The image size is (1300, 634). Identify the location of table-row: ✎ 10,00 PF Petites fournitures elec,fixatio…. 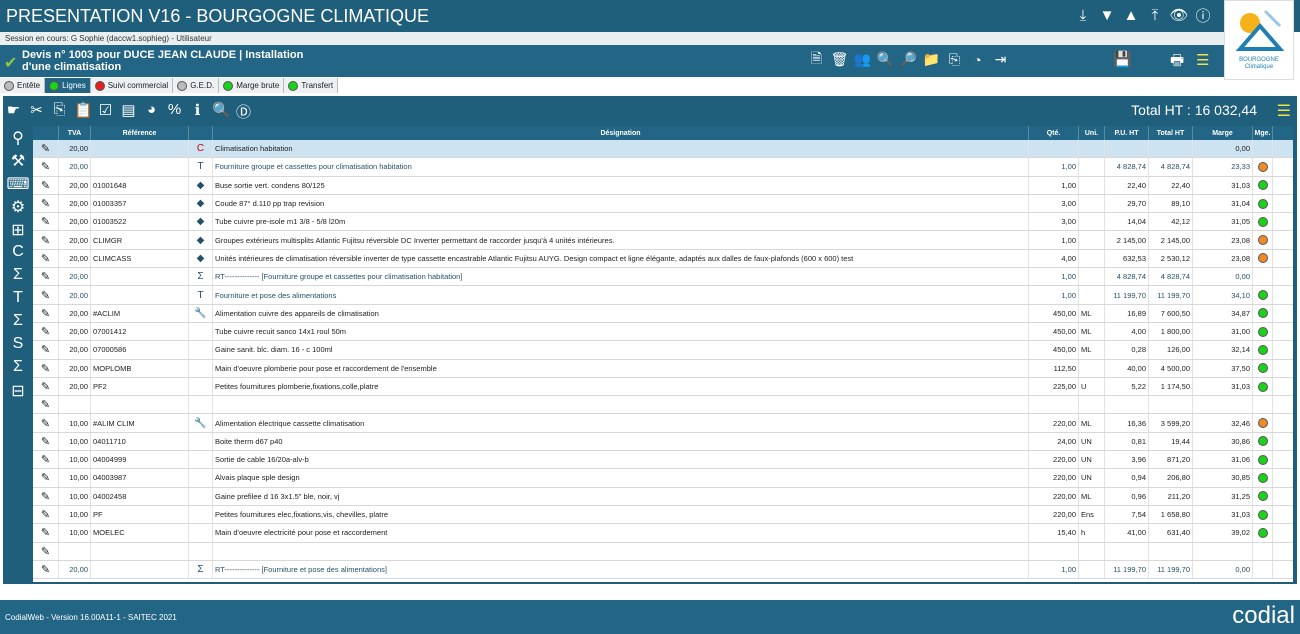
(663, 515).